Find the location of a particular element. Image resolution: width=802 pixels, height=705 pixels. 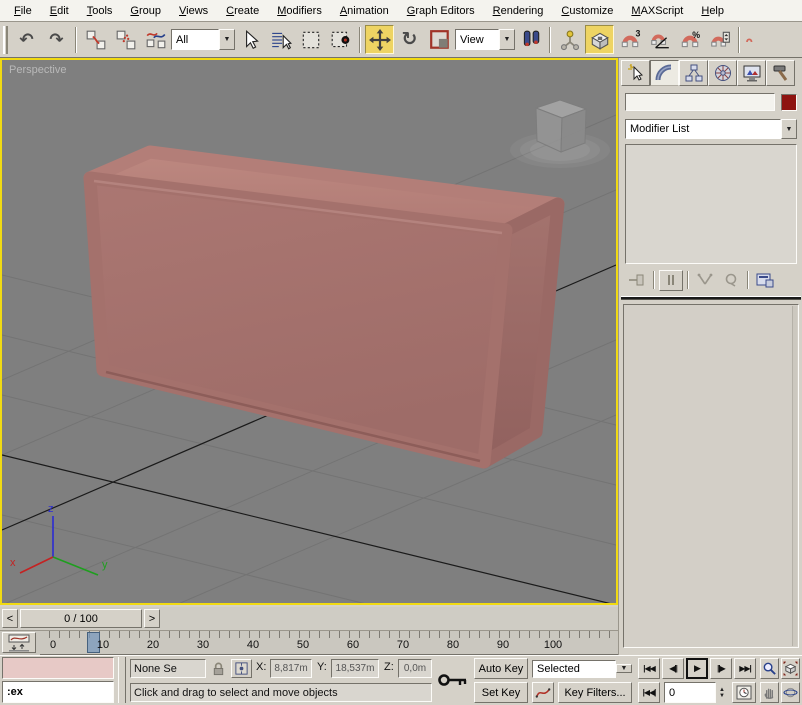

select-by-name-button is located at coordinates (280, 39).